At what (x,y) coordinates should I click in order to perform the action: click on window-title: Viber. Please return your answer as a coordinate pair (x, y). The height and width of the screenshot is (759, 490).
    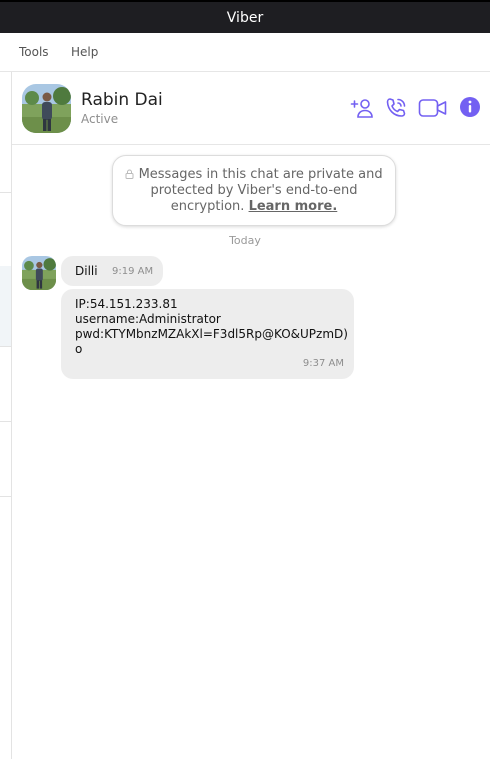
    Looking at the image, I should click on (245, 18).